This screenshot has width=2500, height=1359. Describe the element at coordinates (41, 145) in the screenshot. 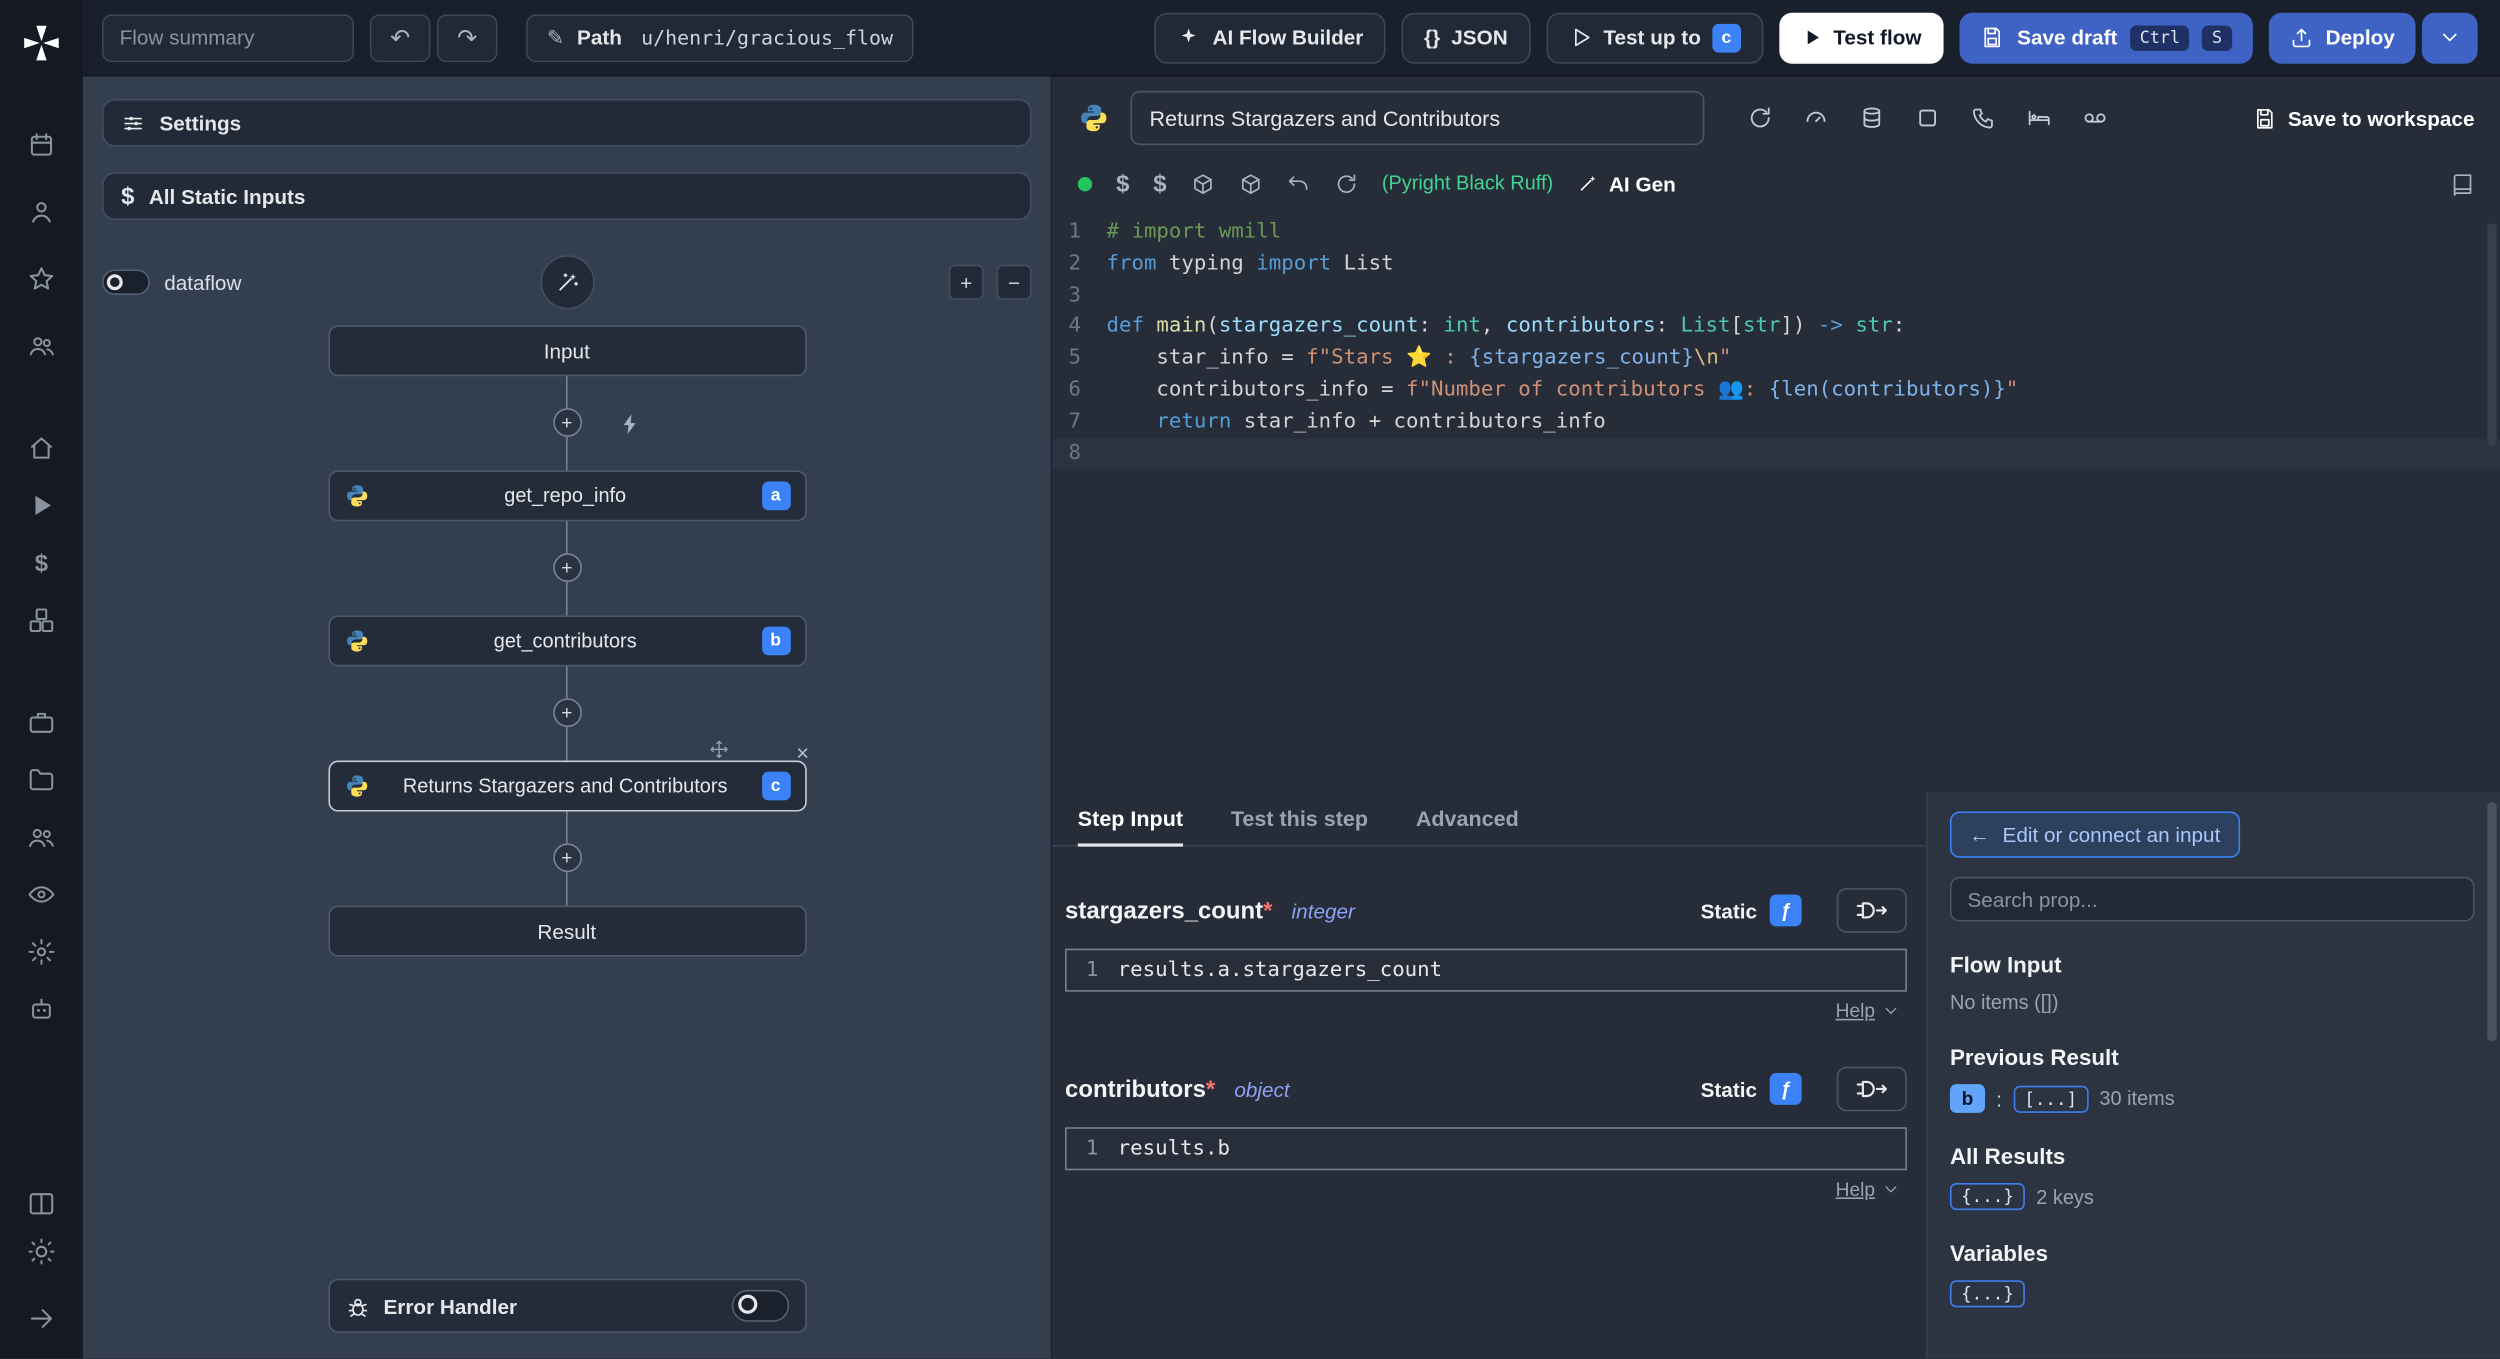

I see `sidebar-item-schedules` at that location.